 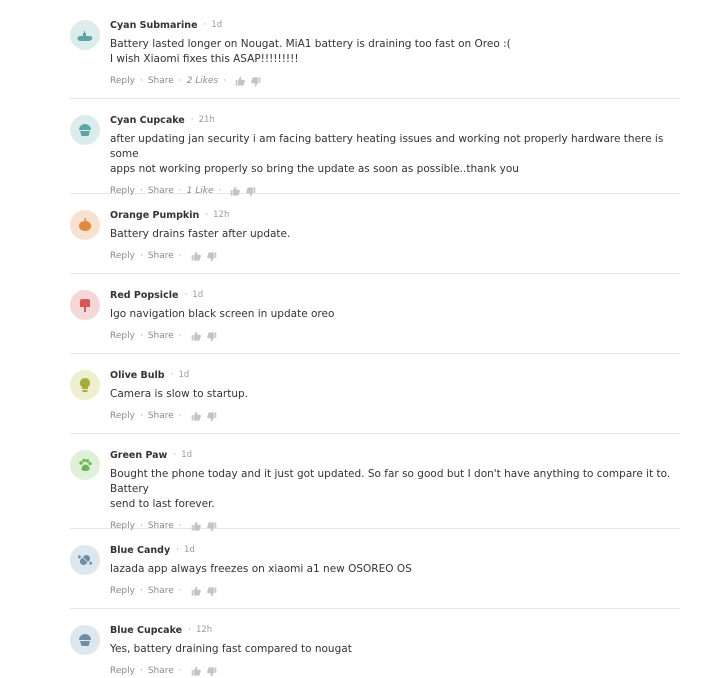 I want to click on comment-meta: Blue Cupcake · 12h, so click(x=395, y=630).